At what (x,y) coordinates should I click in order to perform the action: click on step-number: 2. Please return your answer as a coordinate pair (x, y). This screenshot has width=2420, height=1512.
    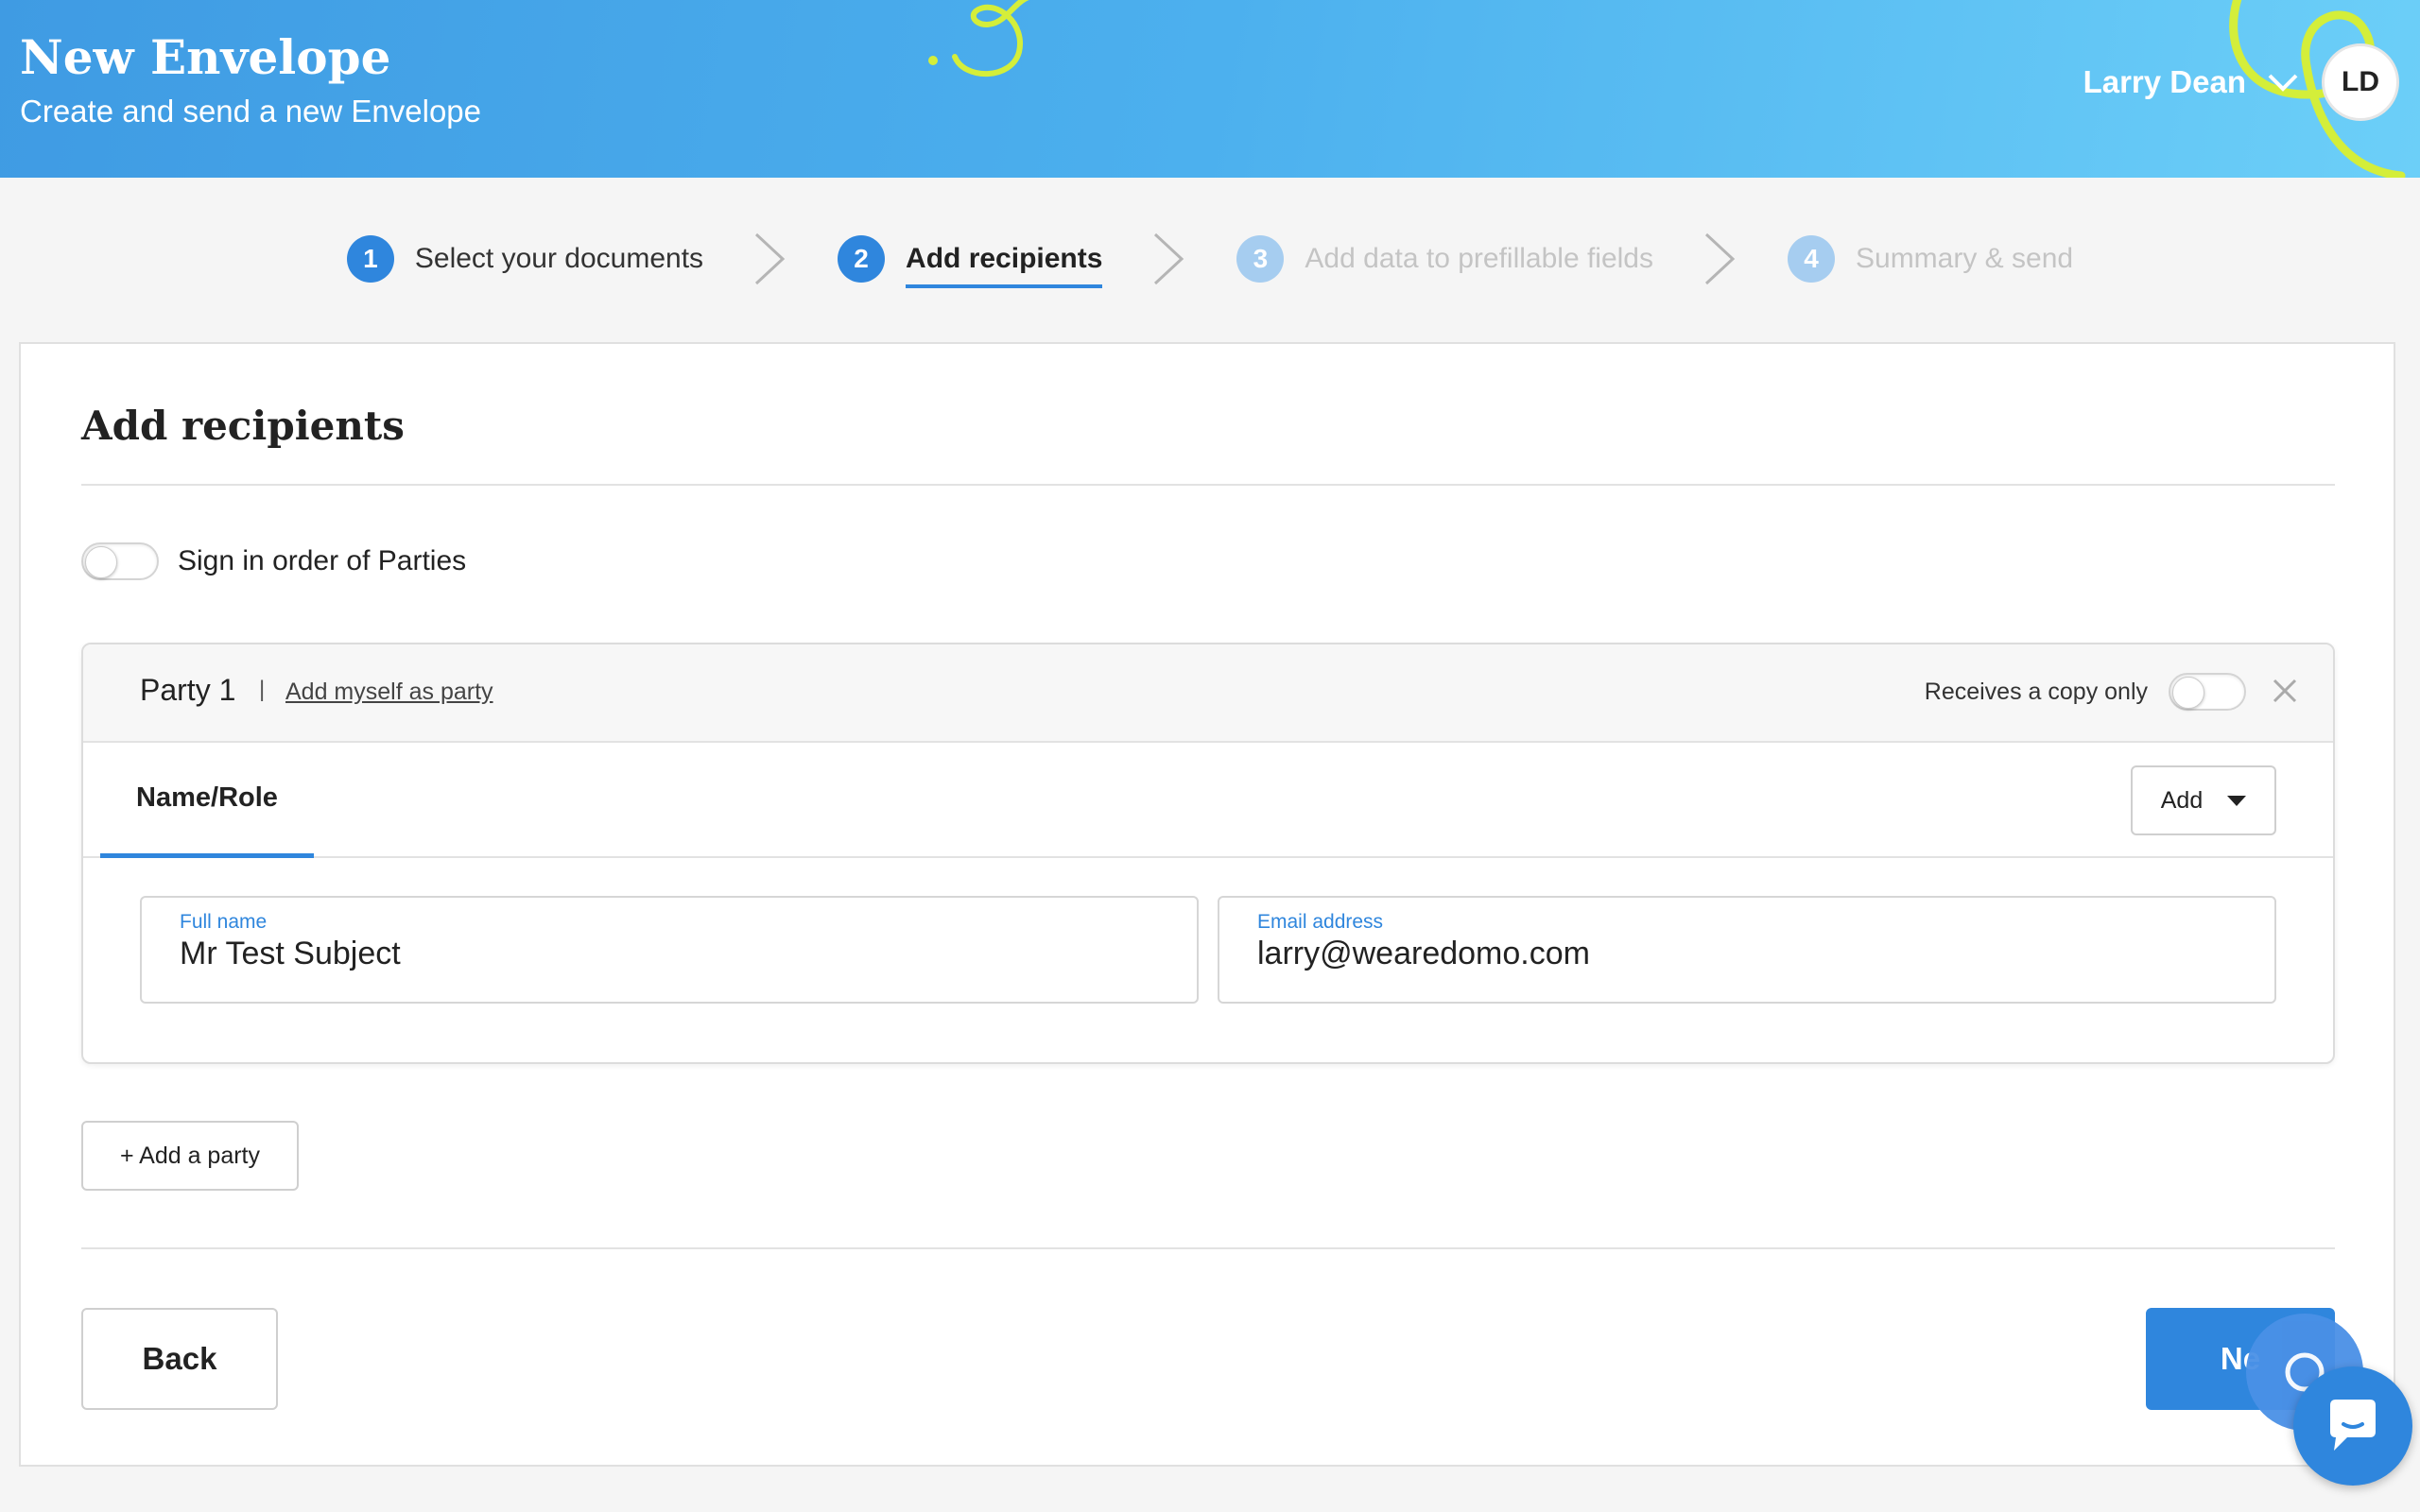
    Looking at the image, I should click on (862, 259).